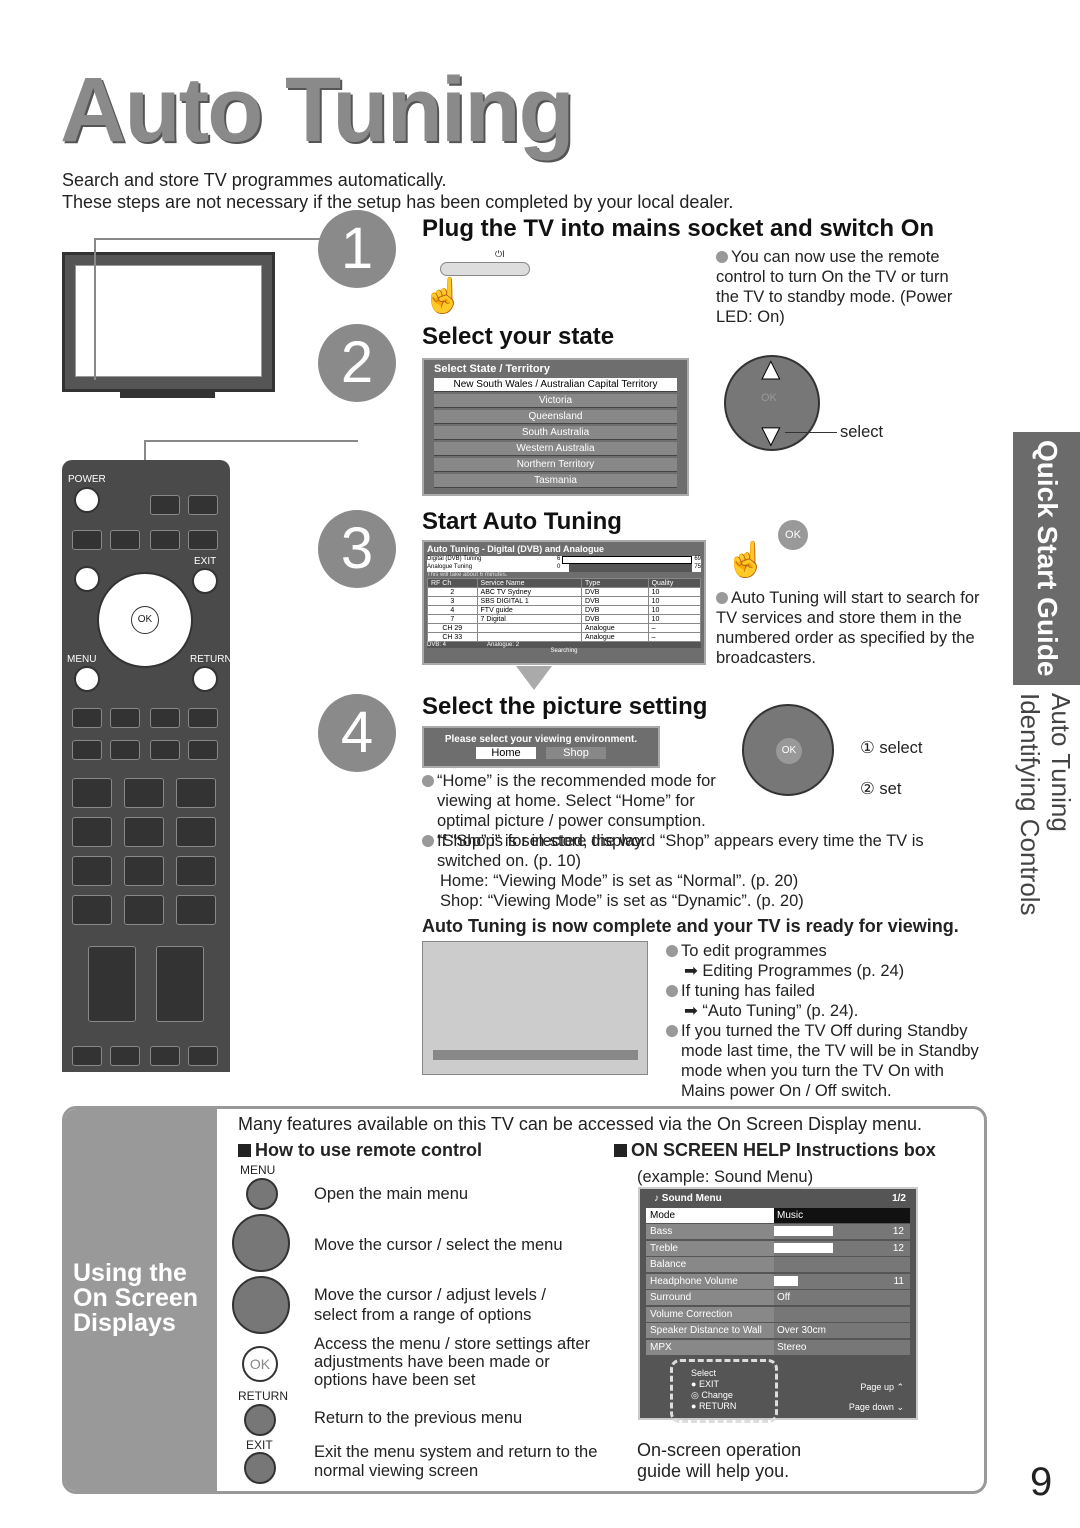  Describe the element at coordinates (145, 620) in the screenshot. I see `cursor-pad: OK` at that location.